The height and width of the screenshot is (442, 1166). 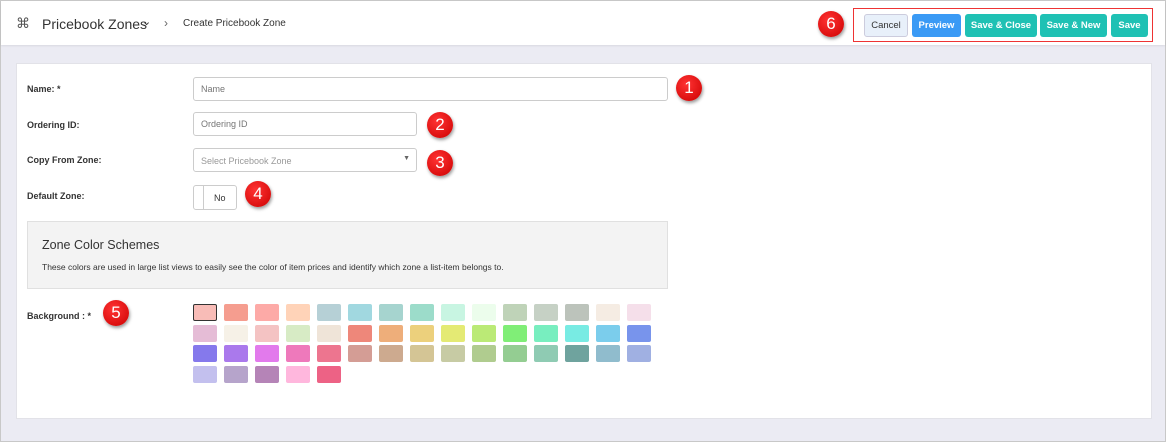 What do you see at coordinates (56, 196) in the screenshot?
I see `default-zone-label: Default Zone:` at bounding box center [56, 196].